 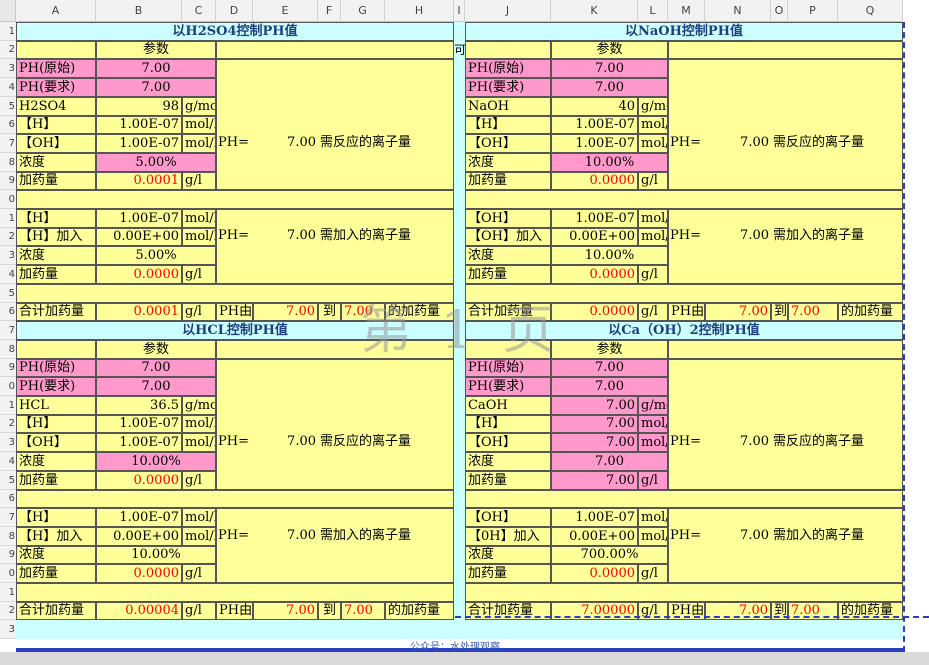 What do you see at coordinates (156, 162) in the screenshot?
I see `concentration-input: 5.00%` at bounding box center [156, 162].